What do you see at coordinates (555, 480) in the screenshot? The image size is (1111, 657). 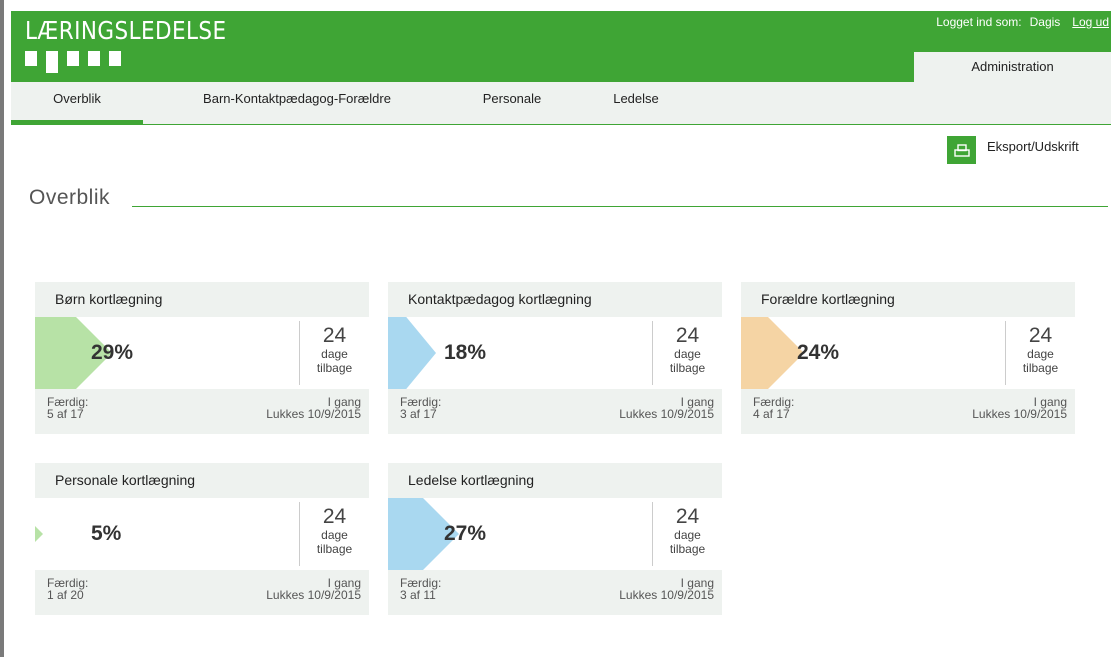 I see `card-title: Ledelse kortlægning` at bounding box center [555, 480].